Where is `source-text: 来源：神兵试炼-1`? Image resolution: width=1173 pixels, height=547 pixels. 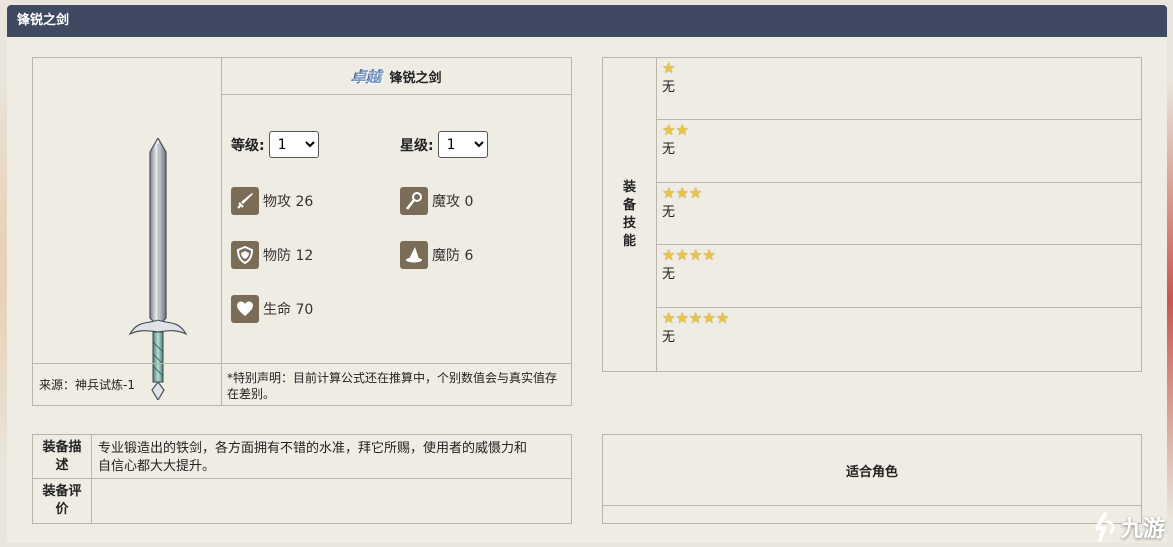 source-text: 来源：神兵试炼-1 is located at coordinates (87, 385).